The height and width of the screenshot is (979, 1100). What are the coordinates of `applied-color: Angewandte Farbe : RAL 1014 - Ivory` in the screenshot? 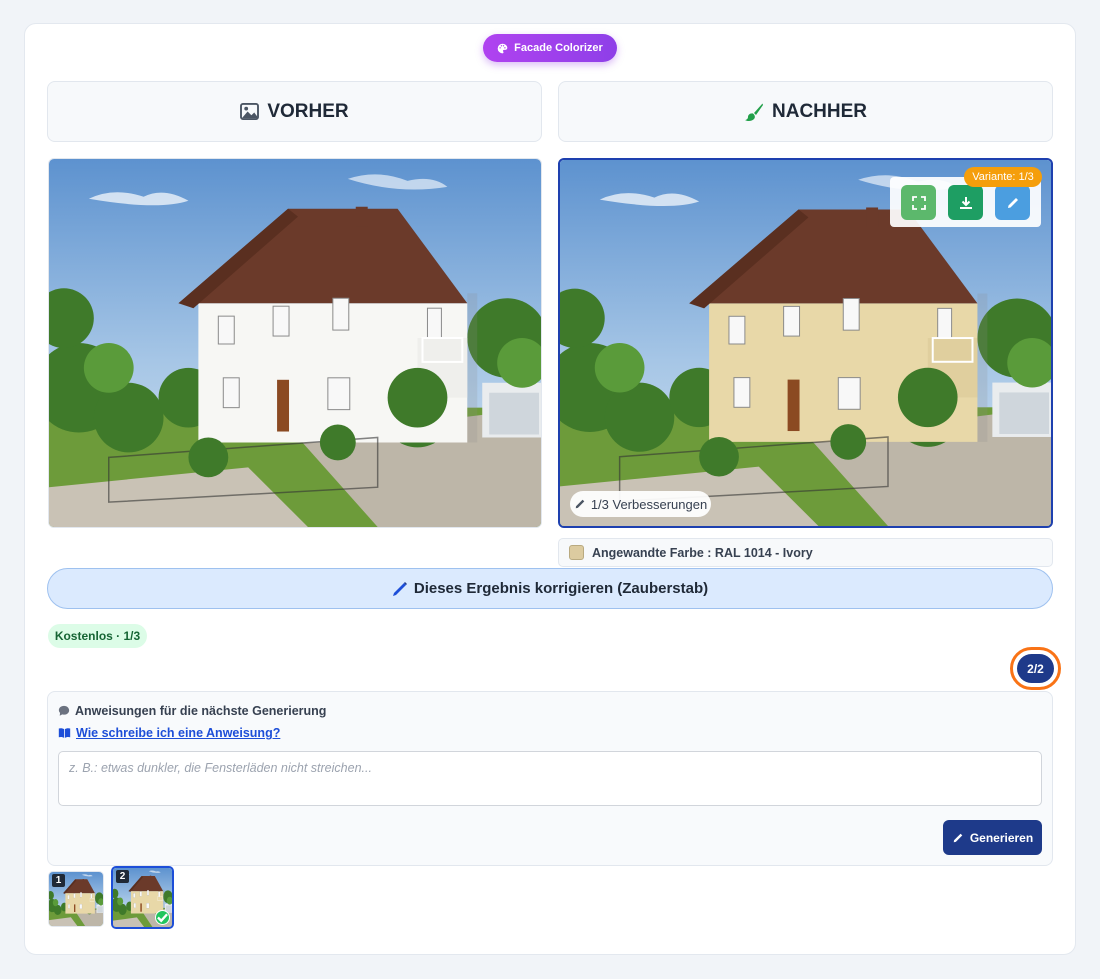 It's located at (805, 552).